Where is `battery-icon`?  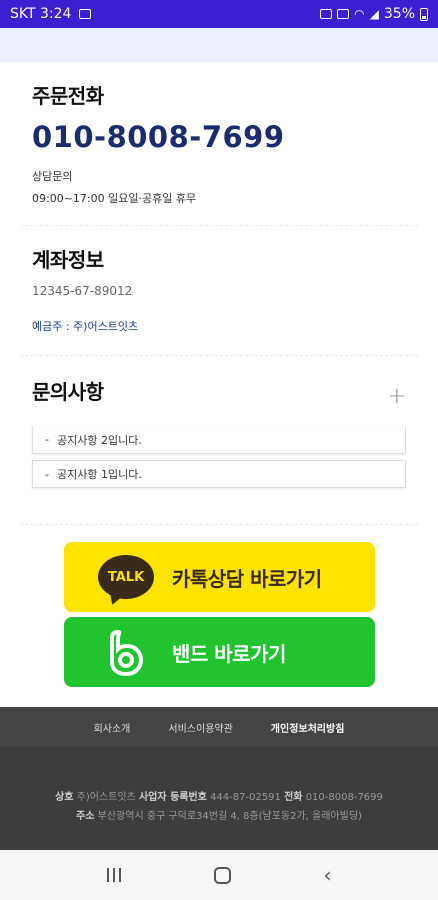
battery-icon is located at coordinates (424, 14).